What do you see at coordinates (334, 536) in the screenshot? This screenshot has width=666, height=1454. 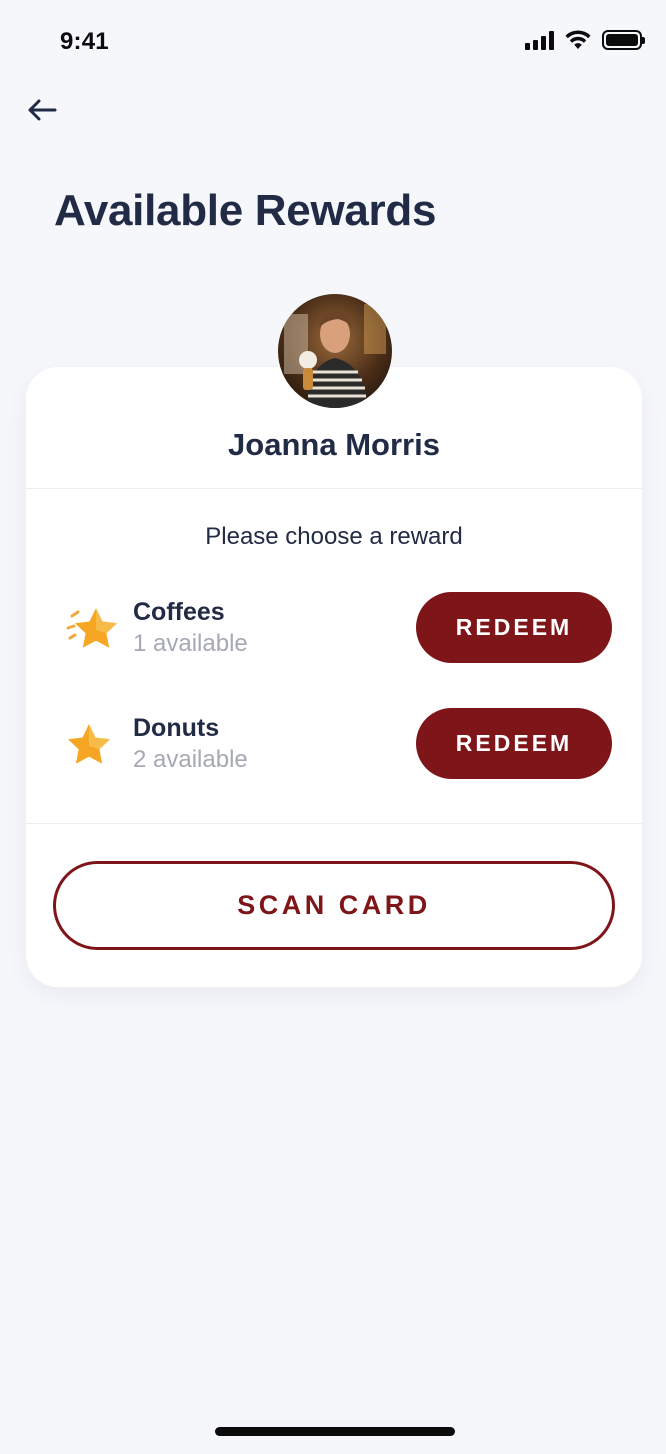 I see `reward-prompt: Please choose a reward` at bounding box center [334, 536].